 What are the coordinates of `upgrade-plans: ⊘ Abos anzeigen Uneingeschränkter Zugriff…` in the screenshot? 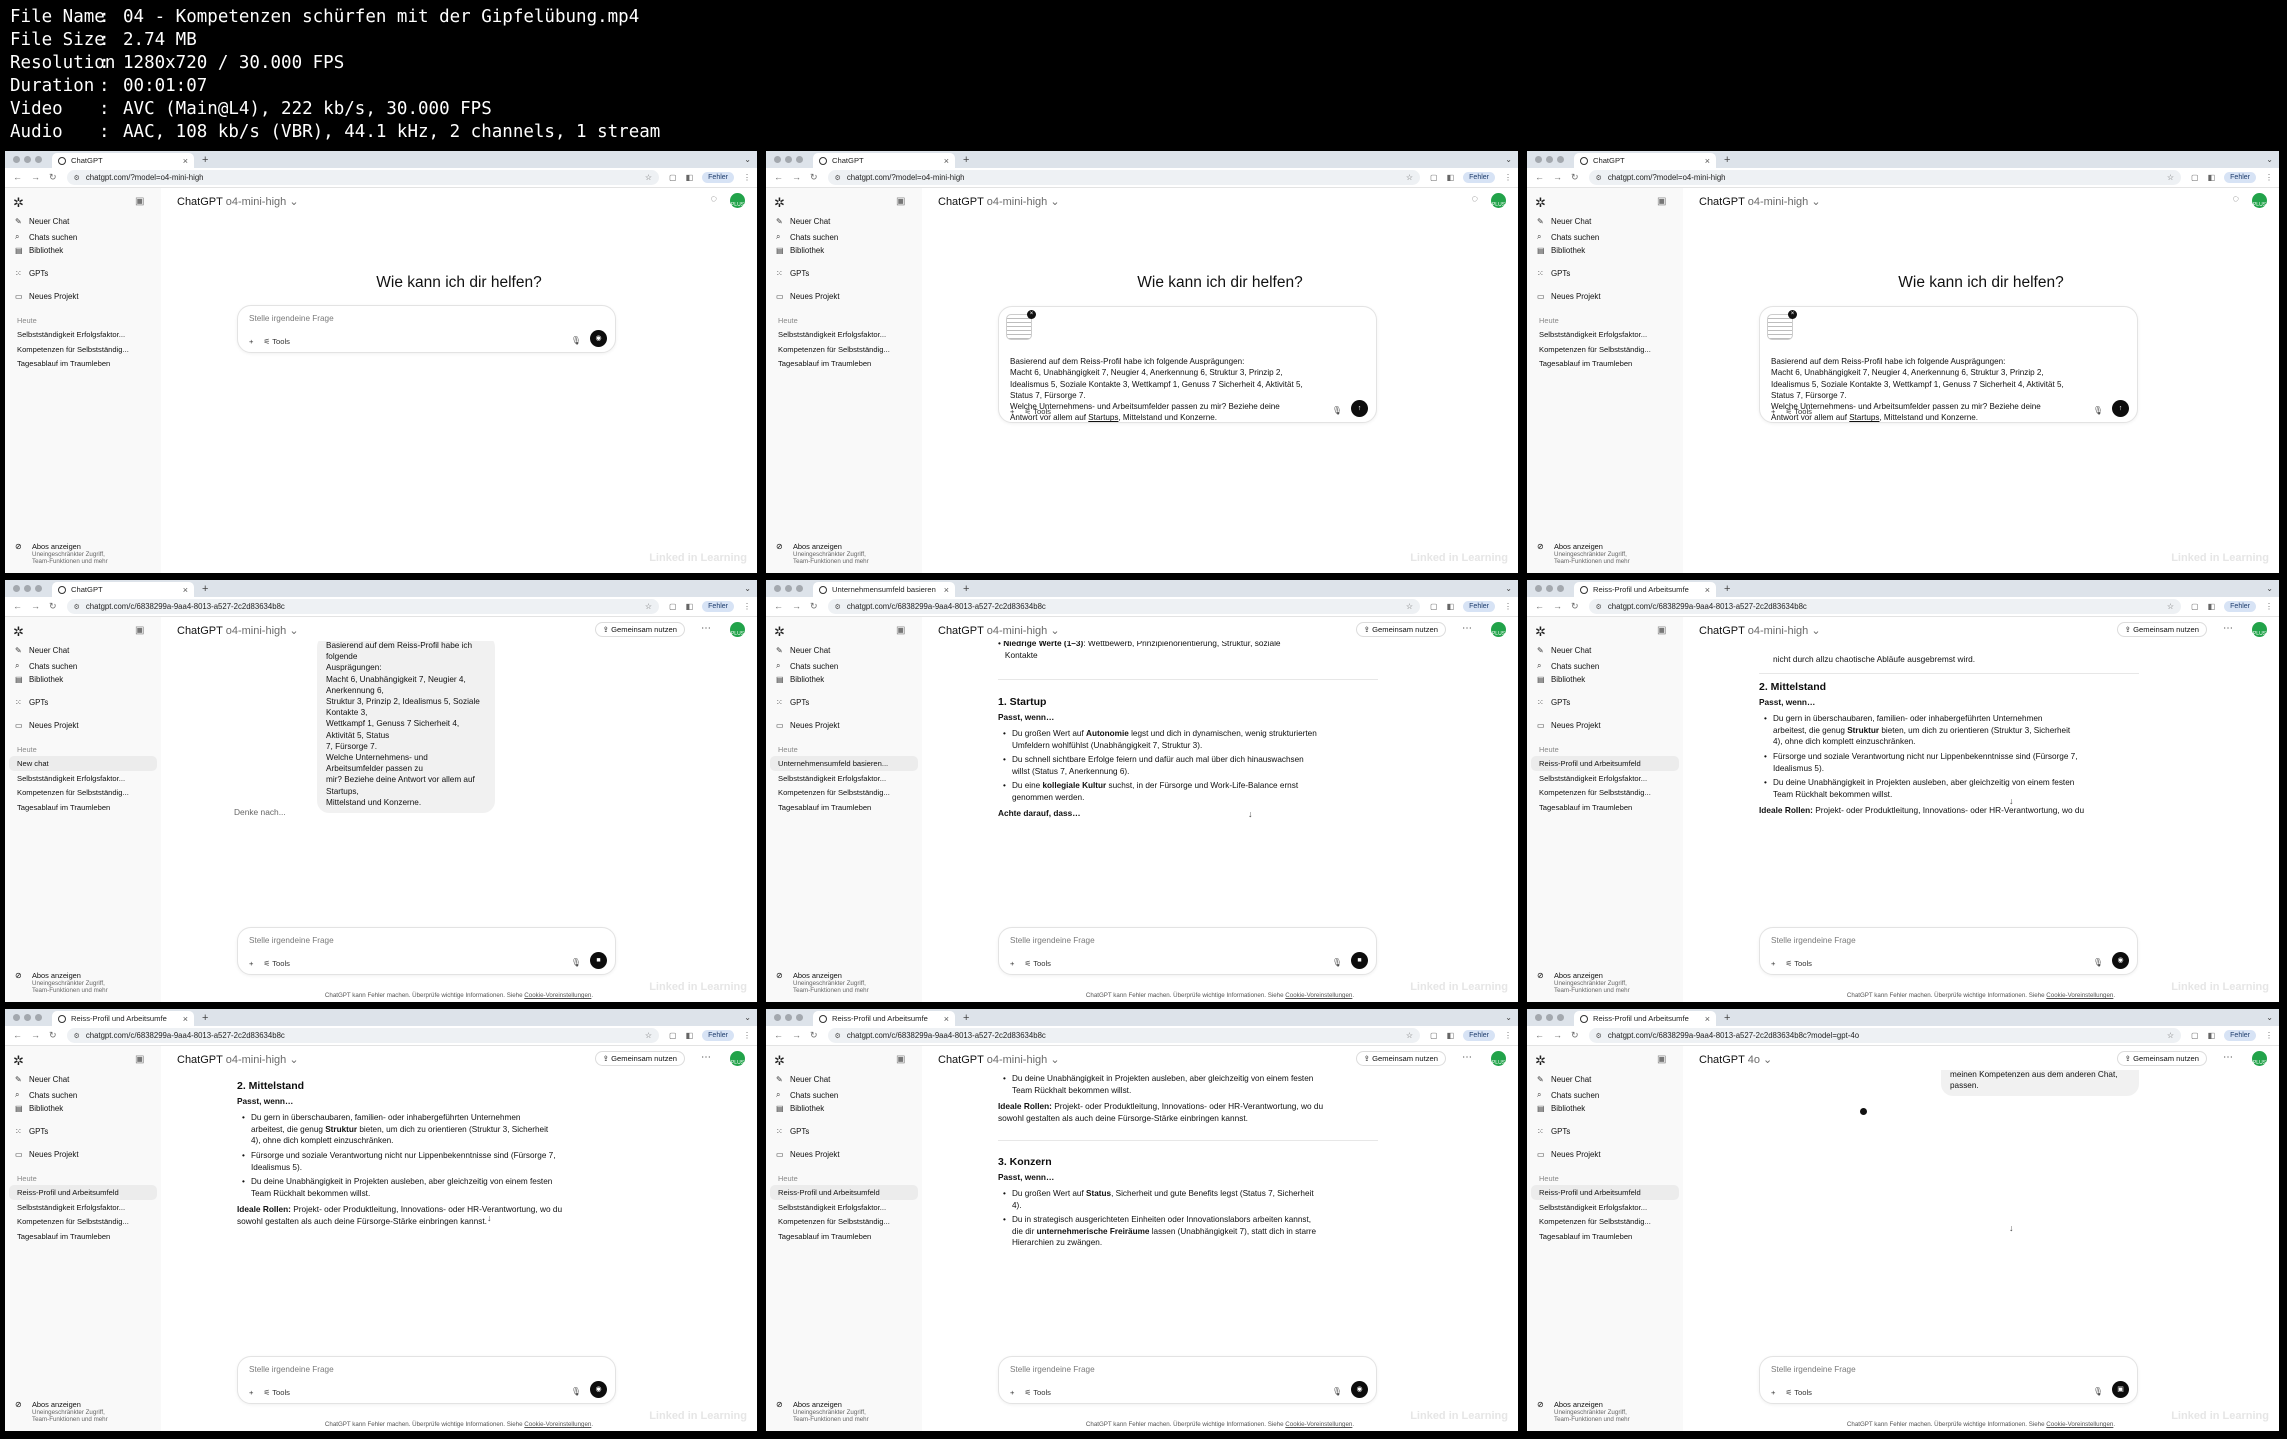 It's located at (61, 1411).